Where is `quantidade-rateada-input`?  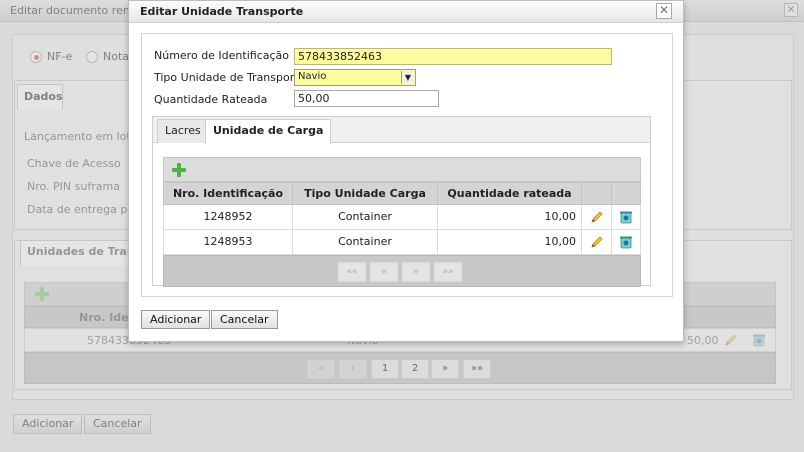
quantidade-rateada-input is located at coordinates (366, 98).